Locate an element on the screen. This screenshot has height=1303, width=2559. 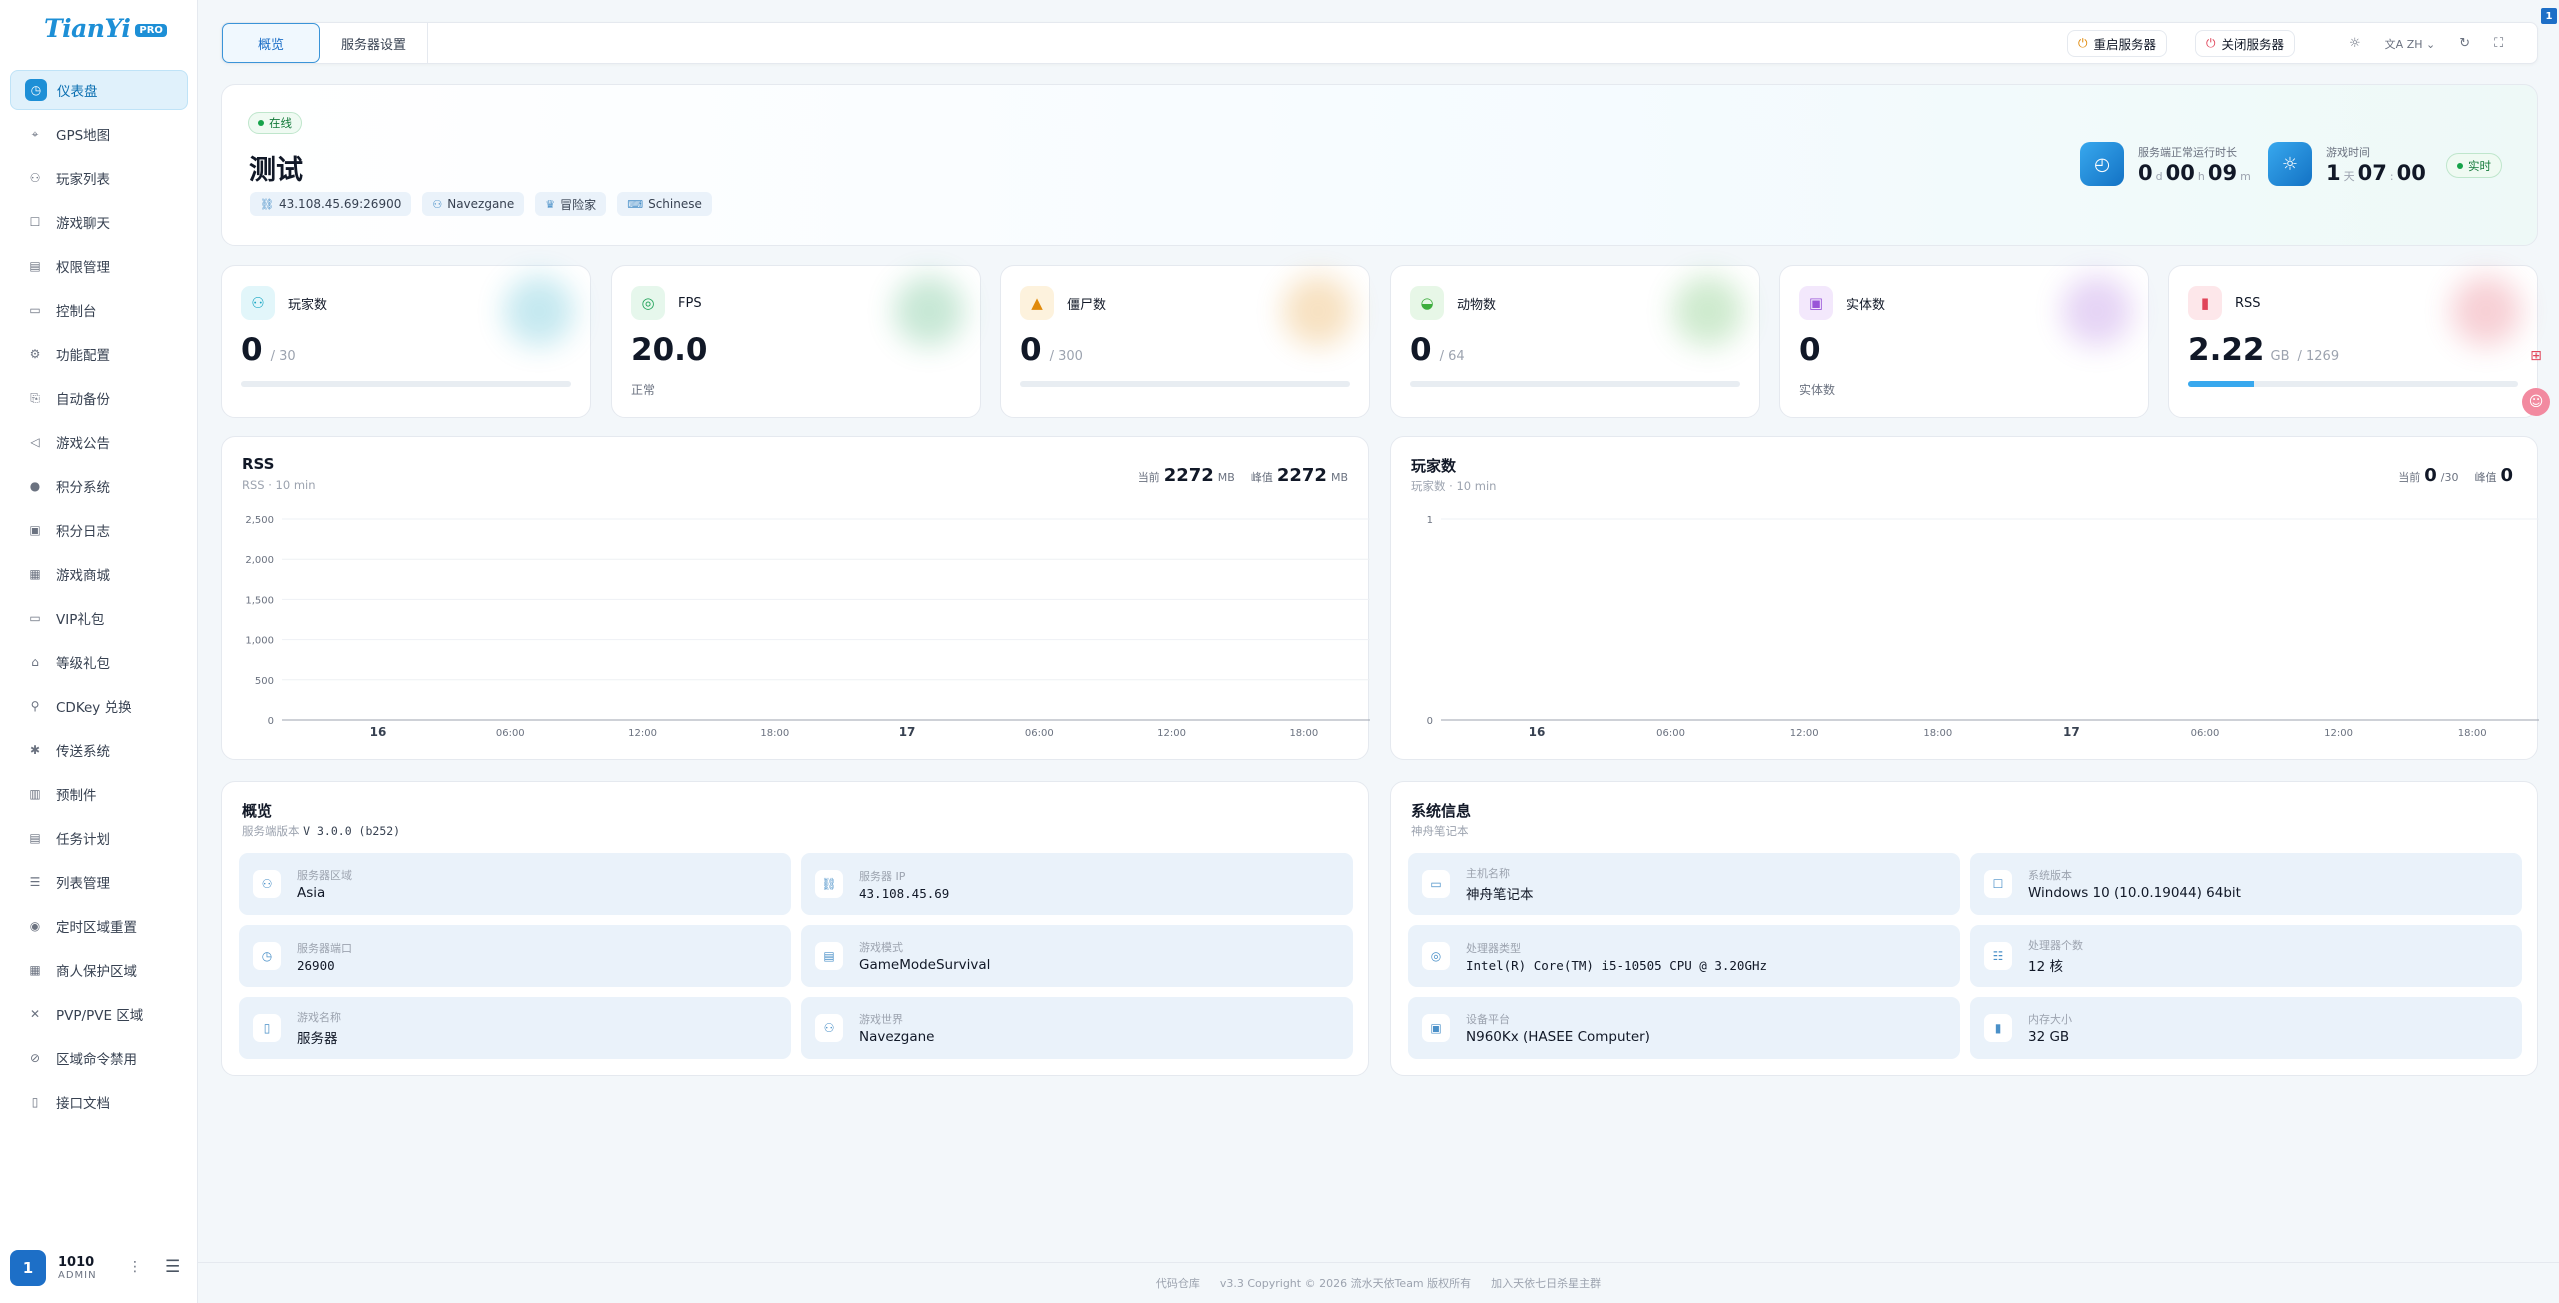
sidebar-item-label: 控制台 is located at coordinates (76, 312).